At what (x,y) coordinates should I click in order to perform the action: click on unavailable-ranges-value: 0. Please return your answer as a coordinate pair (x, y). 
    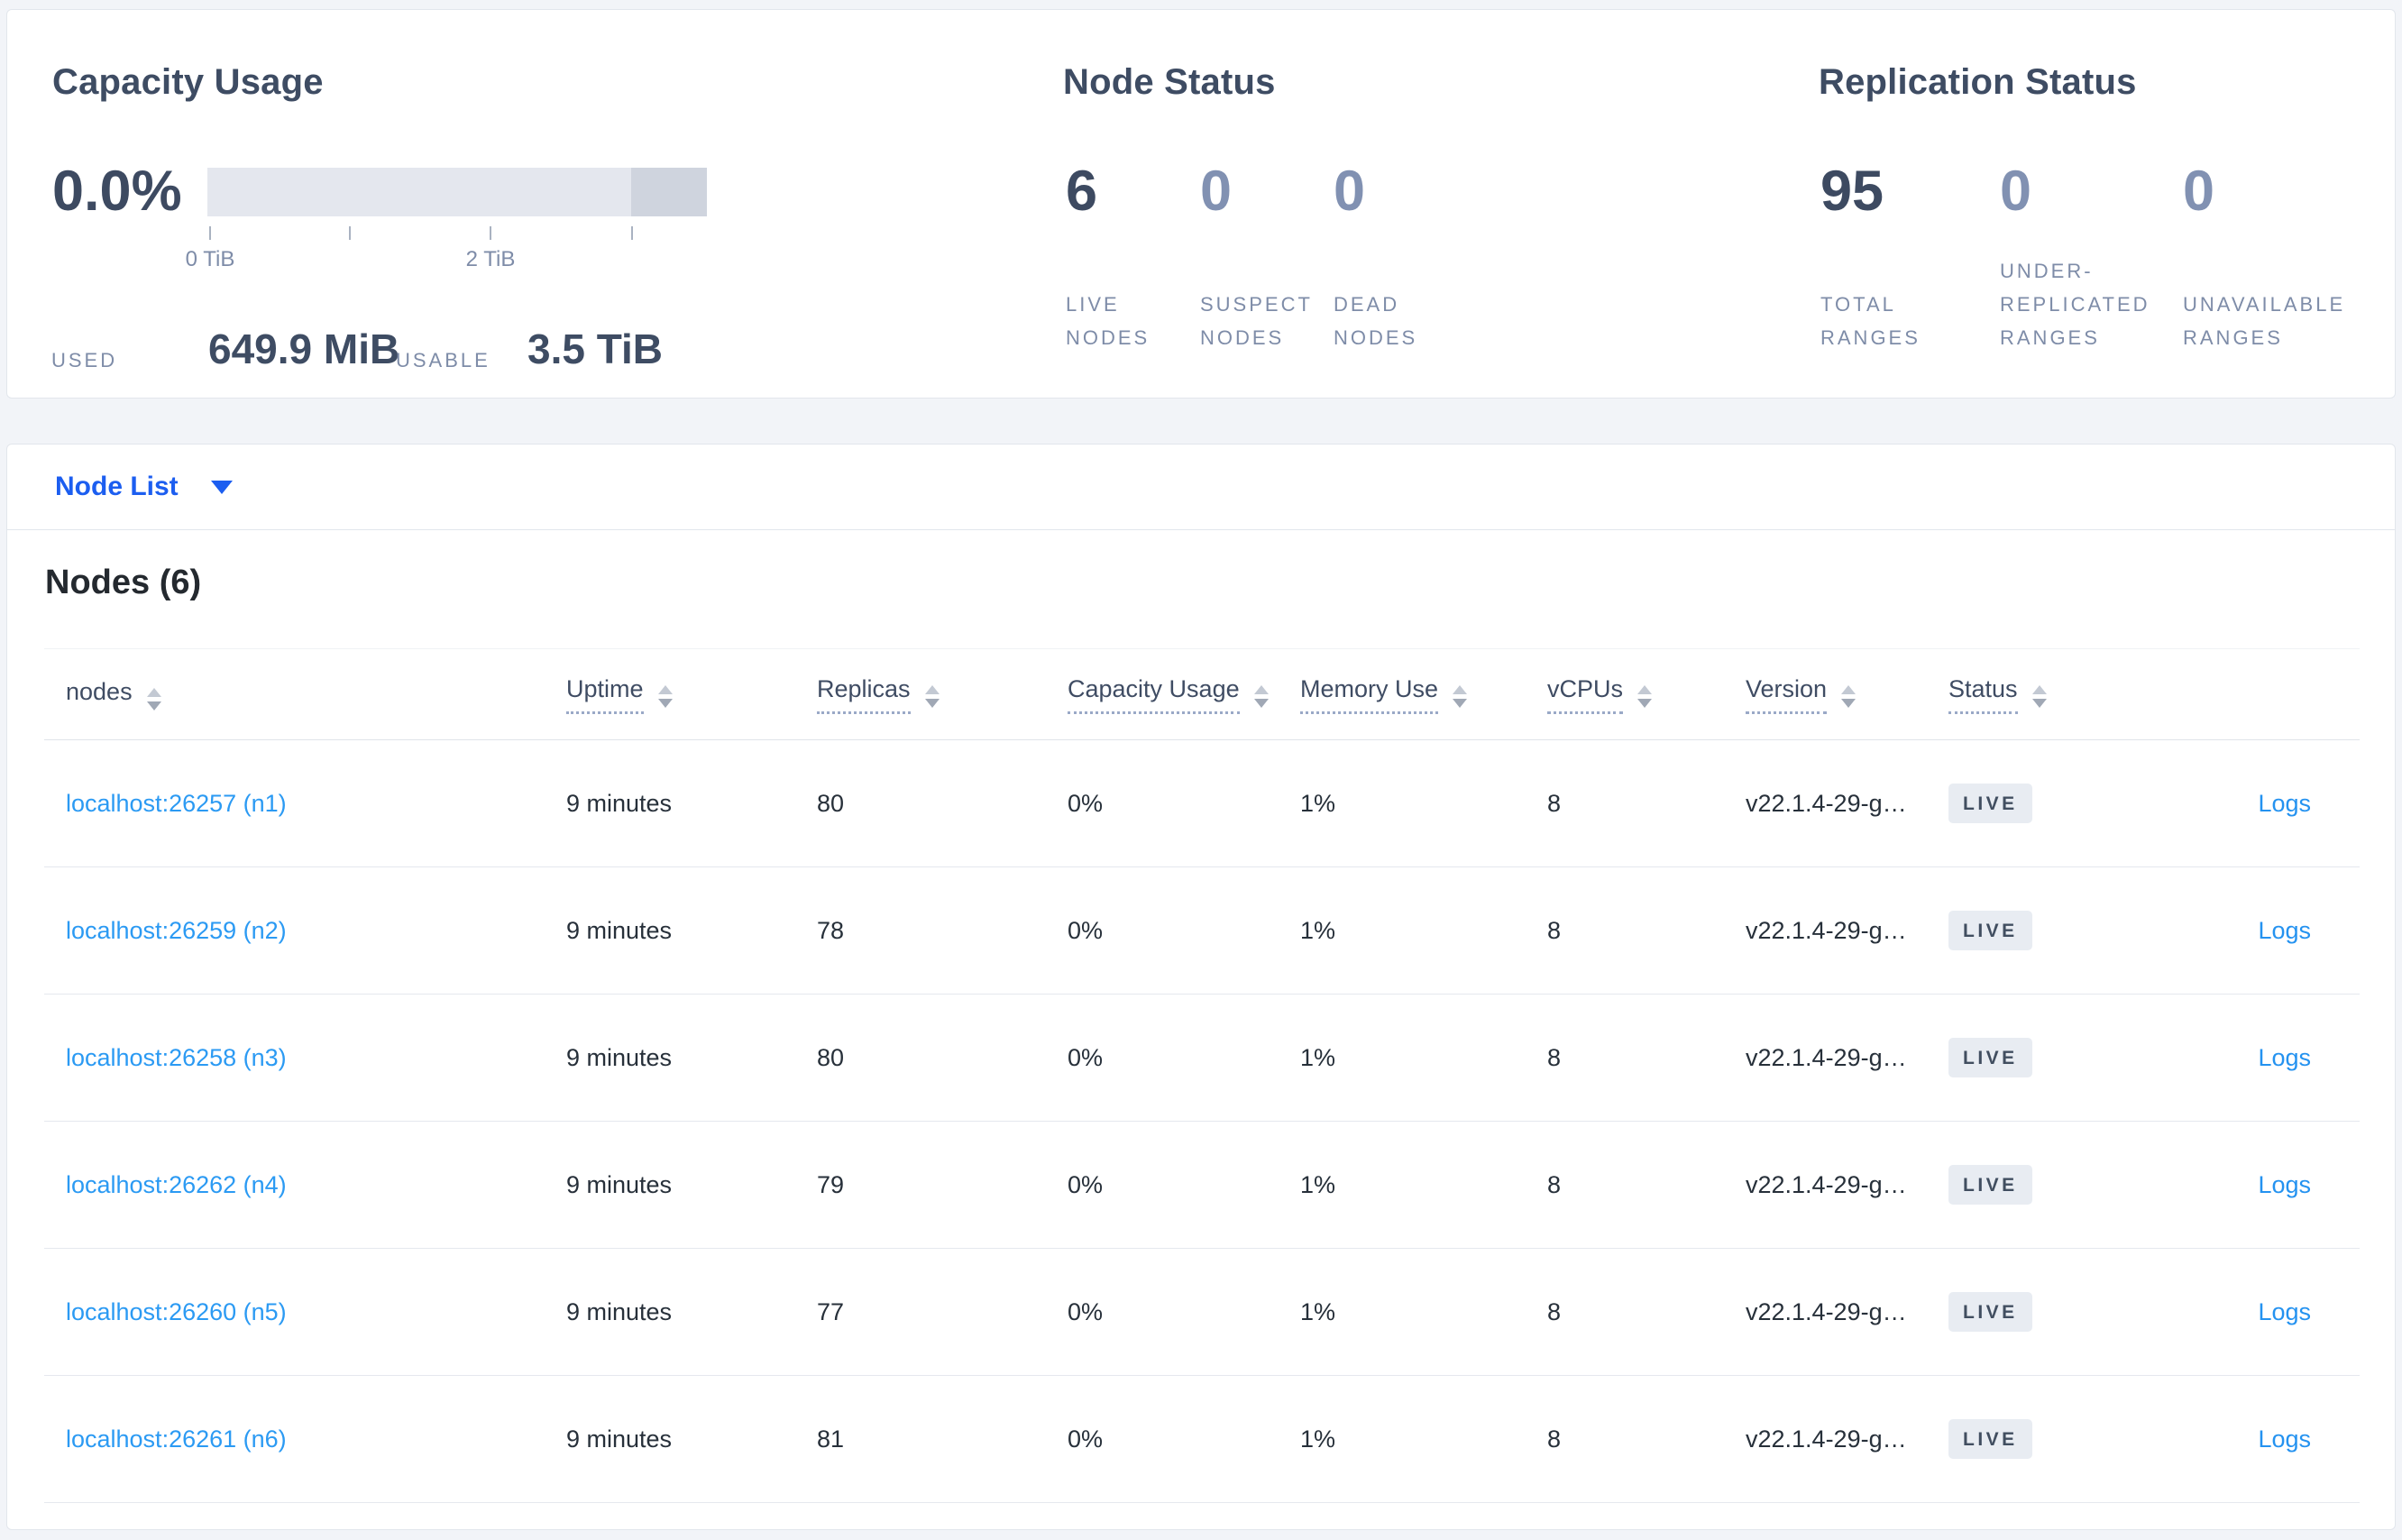
    Looking at the image, I should click on (2199, 191).